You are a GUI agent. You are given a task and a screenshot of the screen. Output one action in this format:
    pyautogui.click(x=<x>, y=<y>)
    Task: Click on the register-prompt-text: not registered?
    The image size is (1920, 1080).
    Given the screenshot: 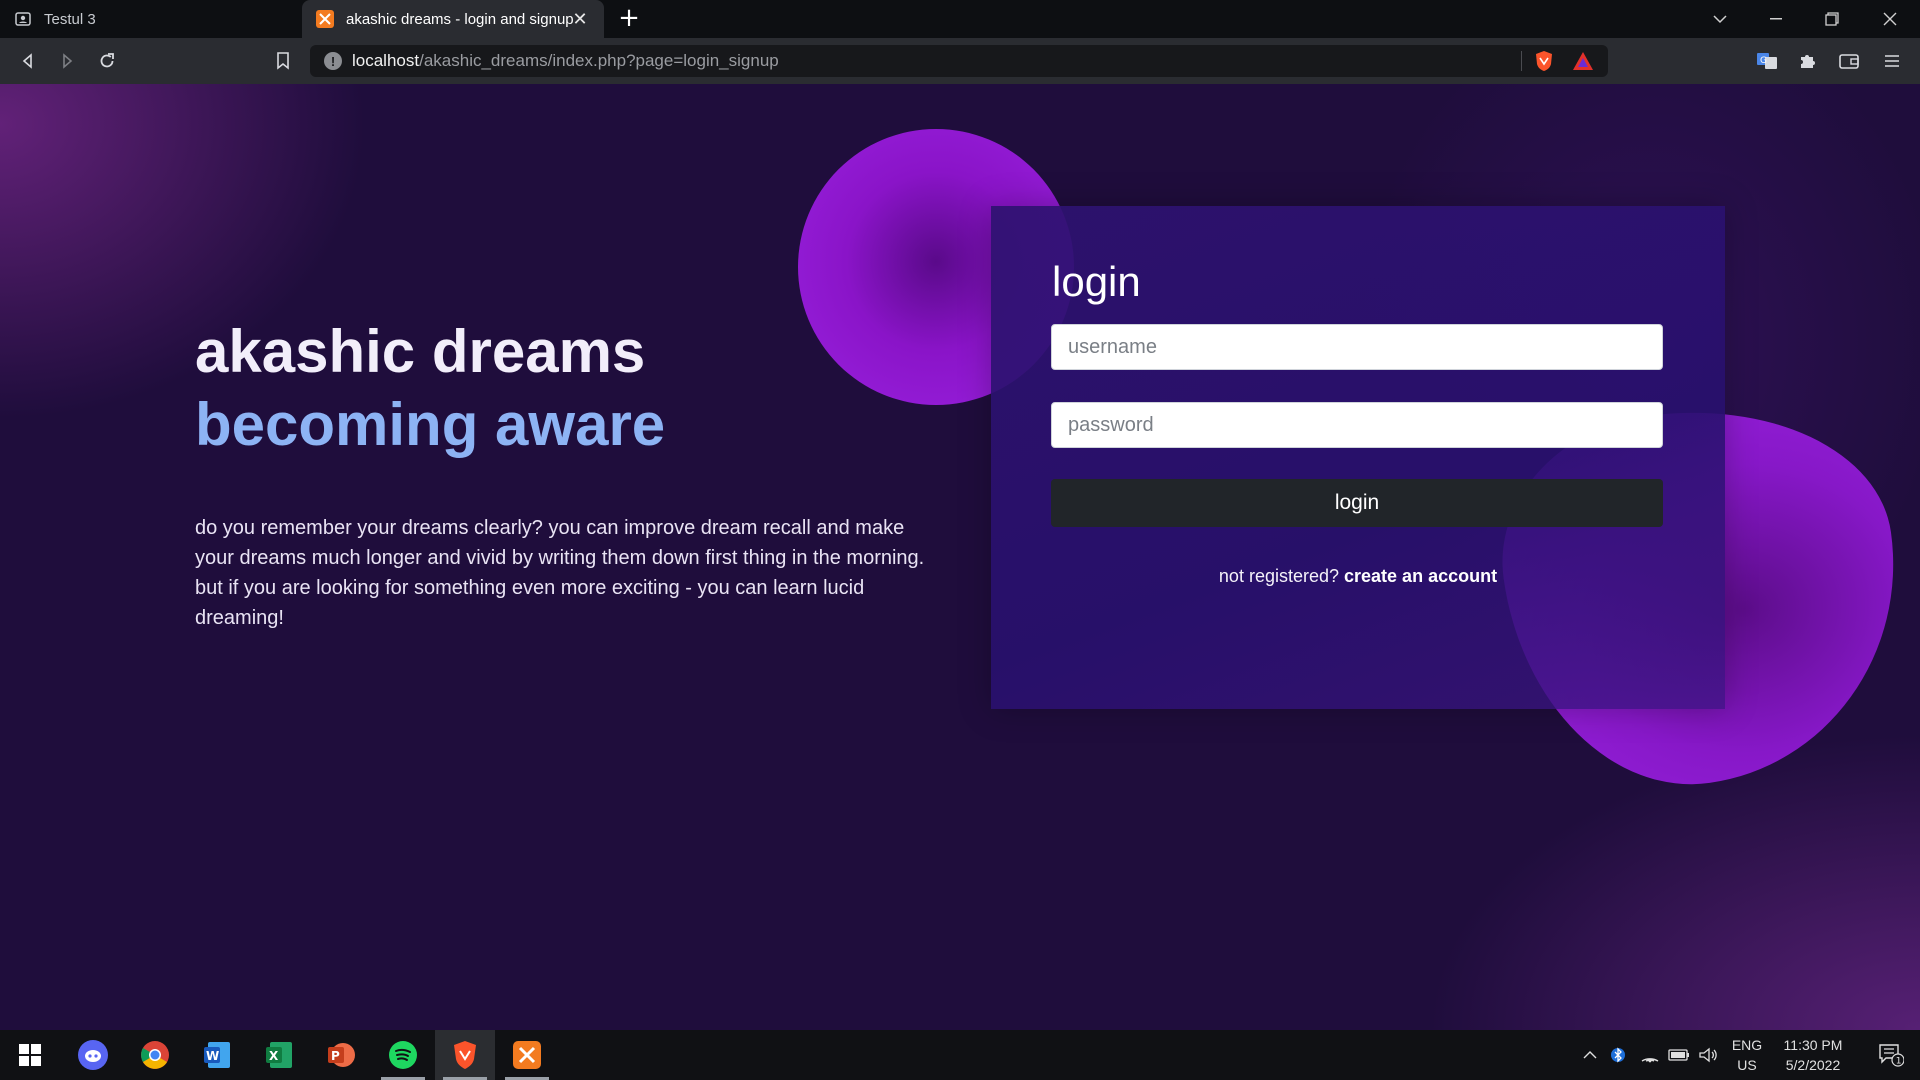 What is the action you would take?
    pyautogui.click(x=1278, y=576)
    